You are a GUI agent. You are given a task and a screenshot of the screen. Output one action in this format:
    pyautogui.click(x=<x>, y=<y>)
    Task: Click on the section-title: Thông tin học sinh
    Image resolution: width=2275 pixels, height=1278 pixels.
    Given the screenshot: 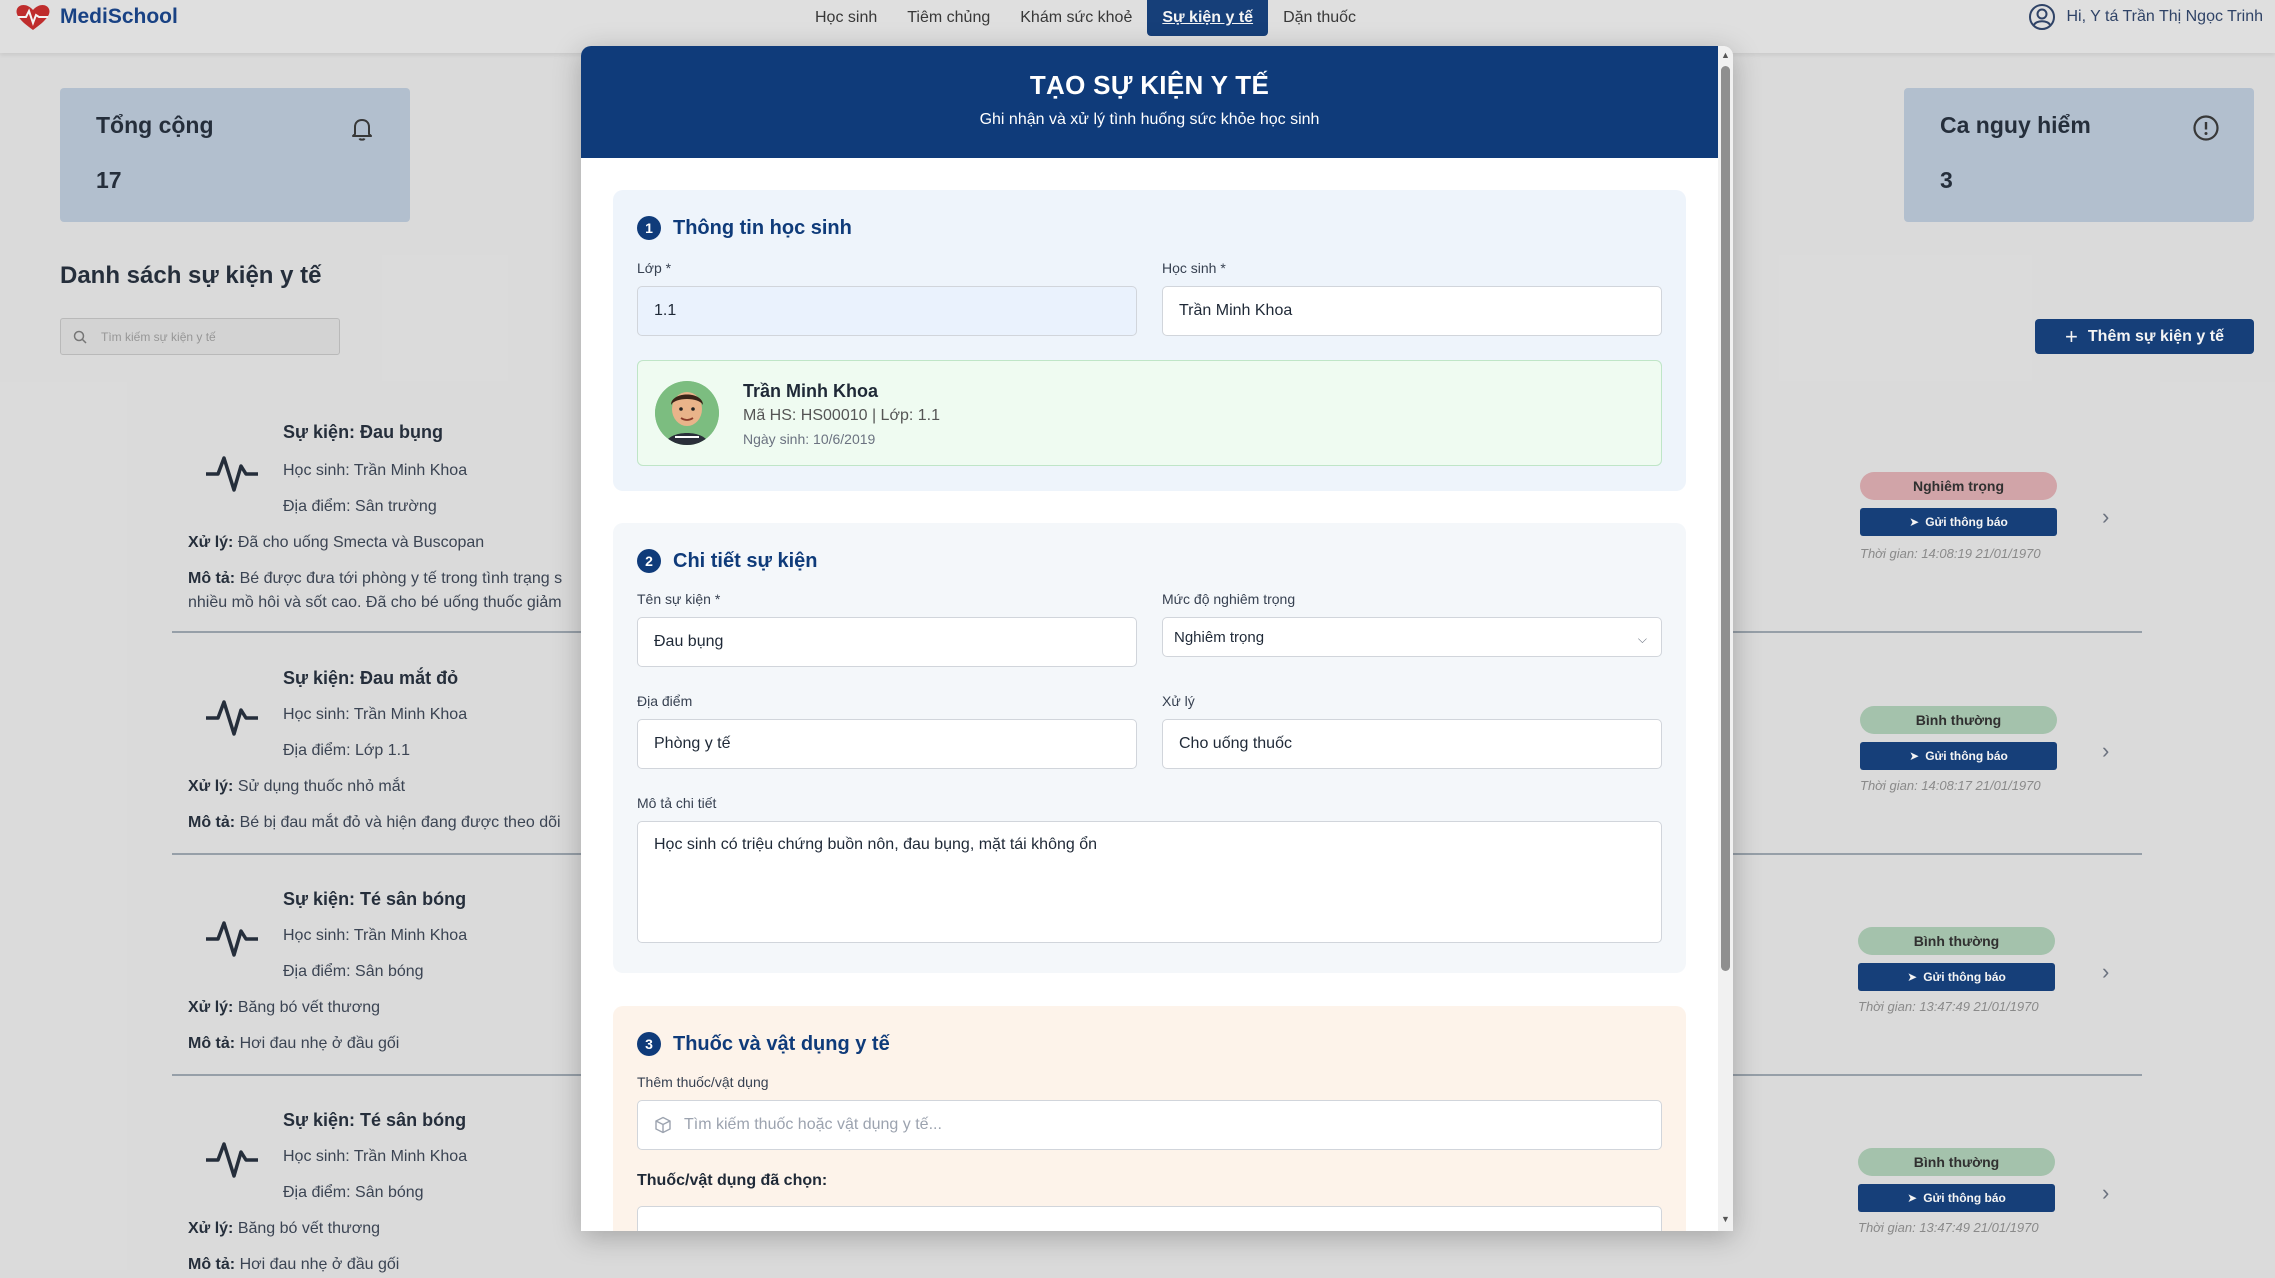 What is the action you would take?
    pyautogui.click(x=762, y=227)
    